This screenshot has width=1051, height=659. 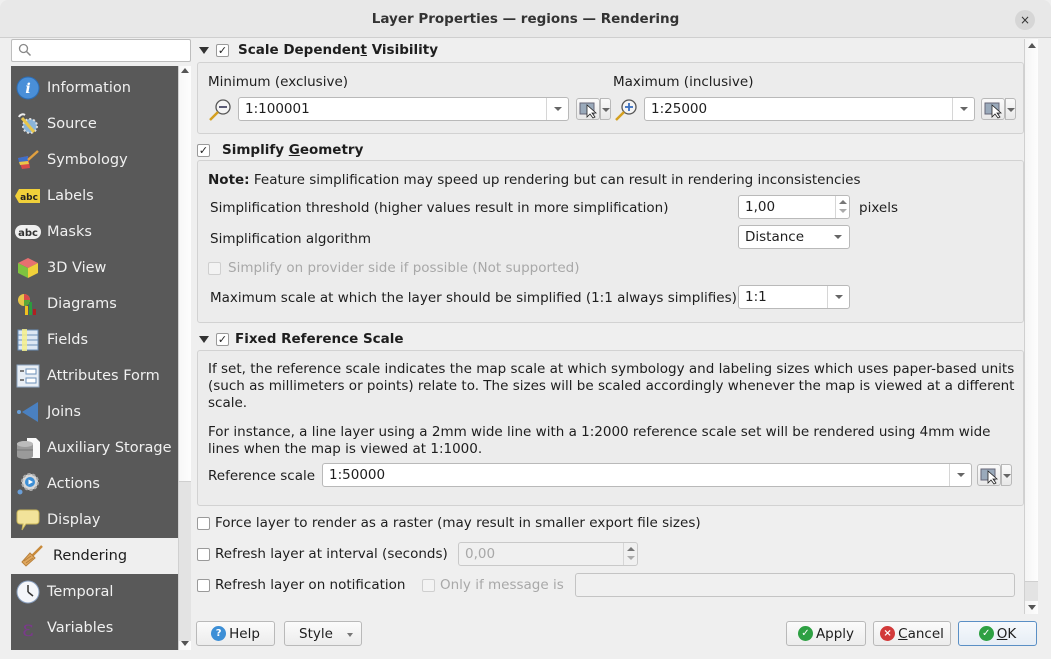 I want to click on ok-label: OK, so click(x=1007, y=634).